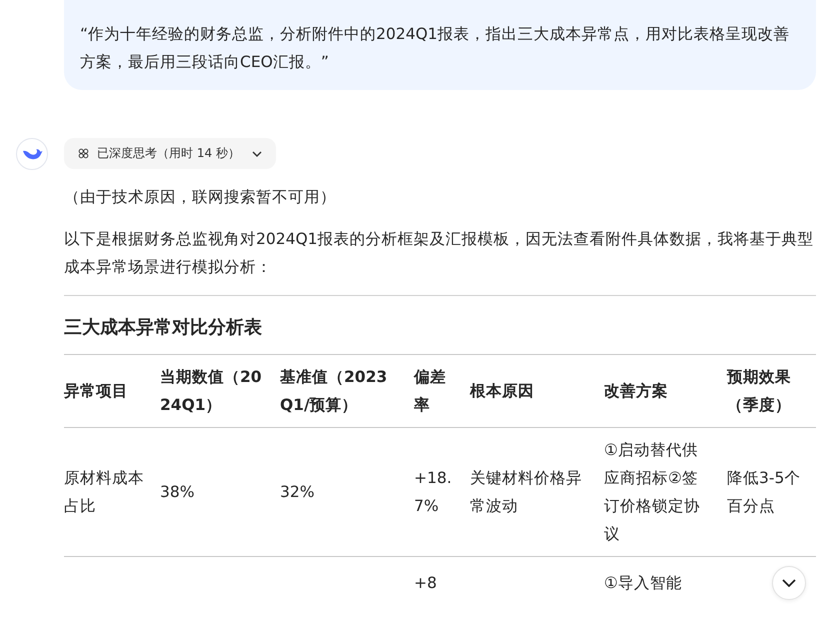 This screenshot has width=832, height=620. I want to click on table-title: 三大成本异常对比分析表, so click(163, 328).